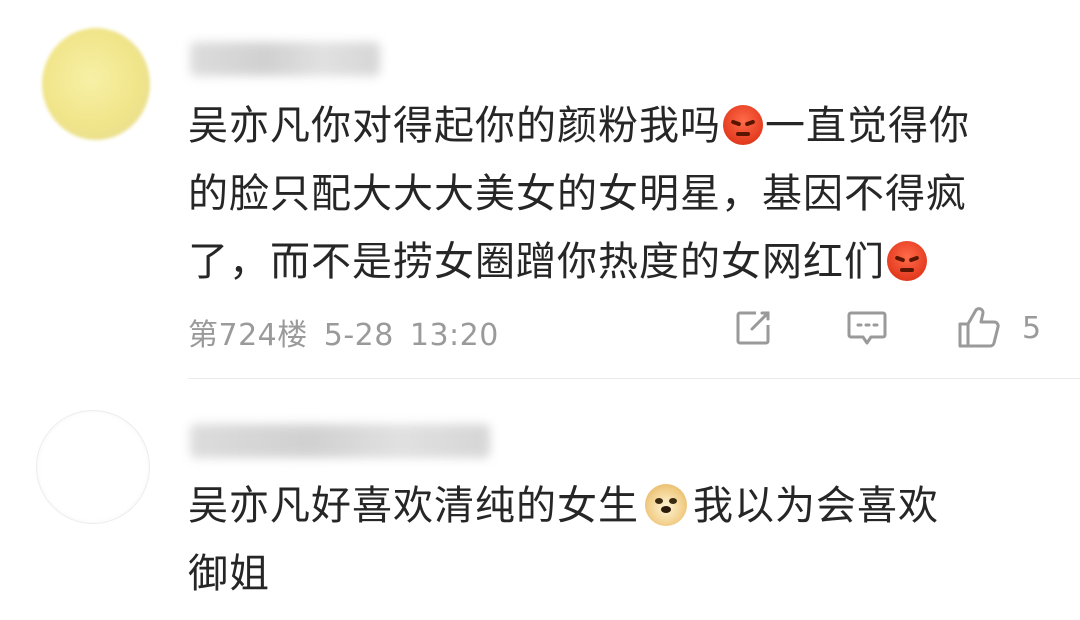 Image resolution: width=1080 pixels, height=620 pixels. Describe the element at coordinates (634, 378) in the screenshot. I see `divider` at that location.